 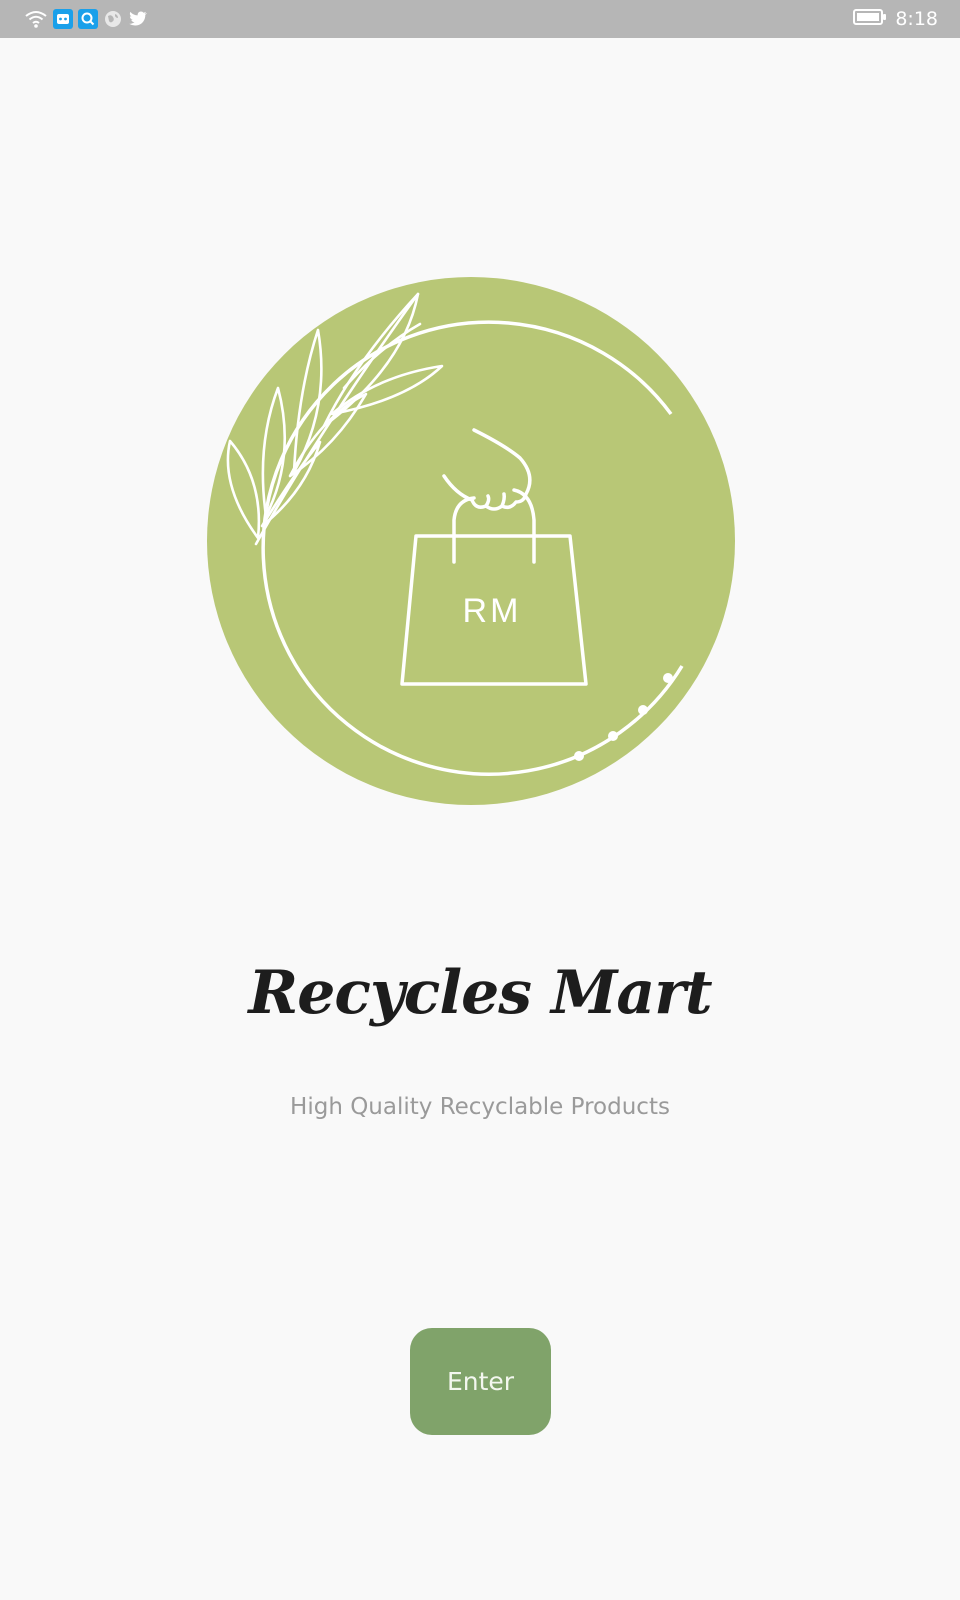 I want to click on twitter-icon, so click(x=138, y=19).